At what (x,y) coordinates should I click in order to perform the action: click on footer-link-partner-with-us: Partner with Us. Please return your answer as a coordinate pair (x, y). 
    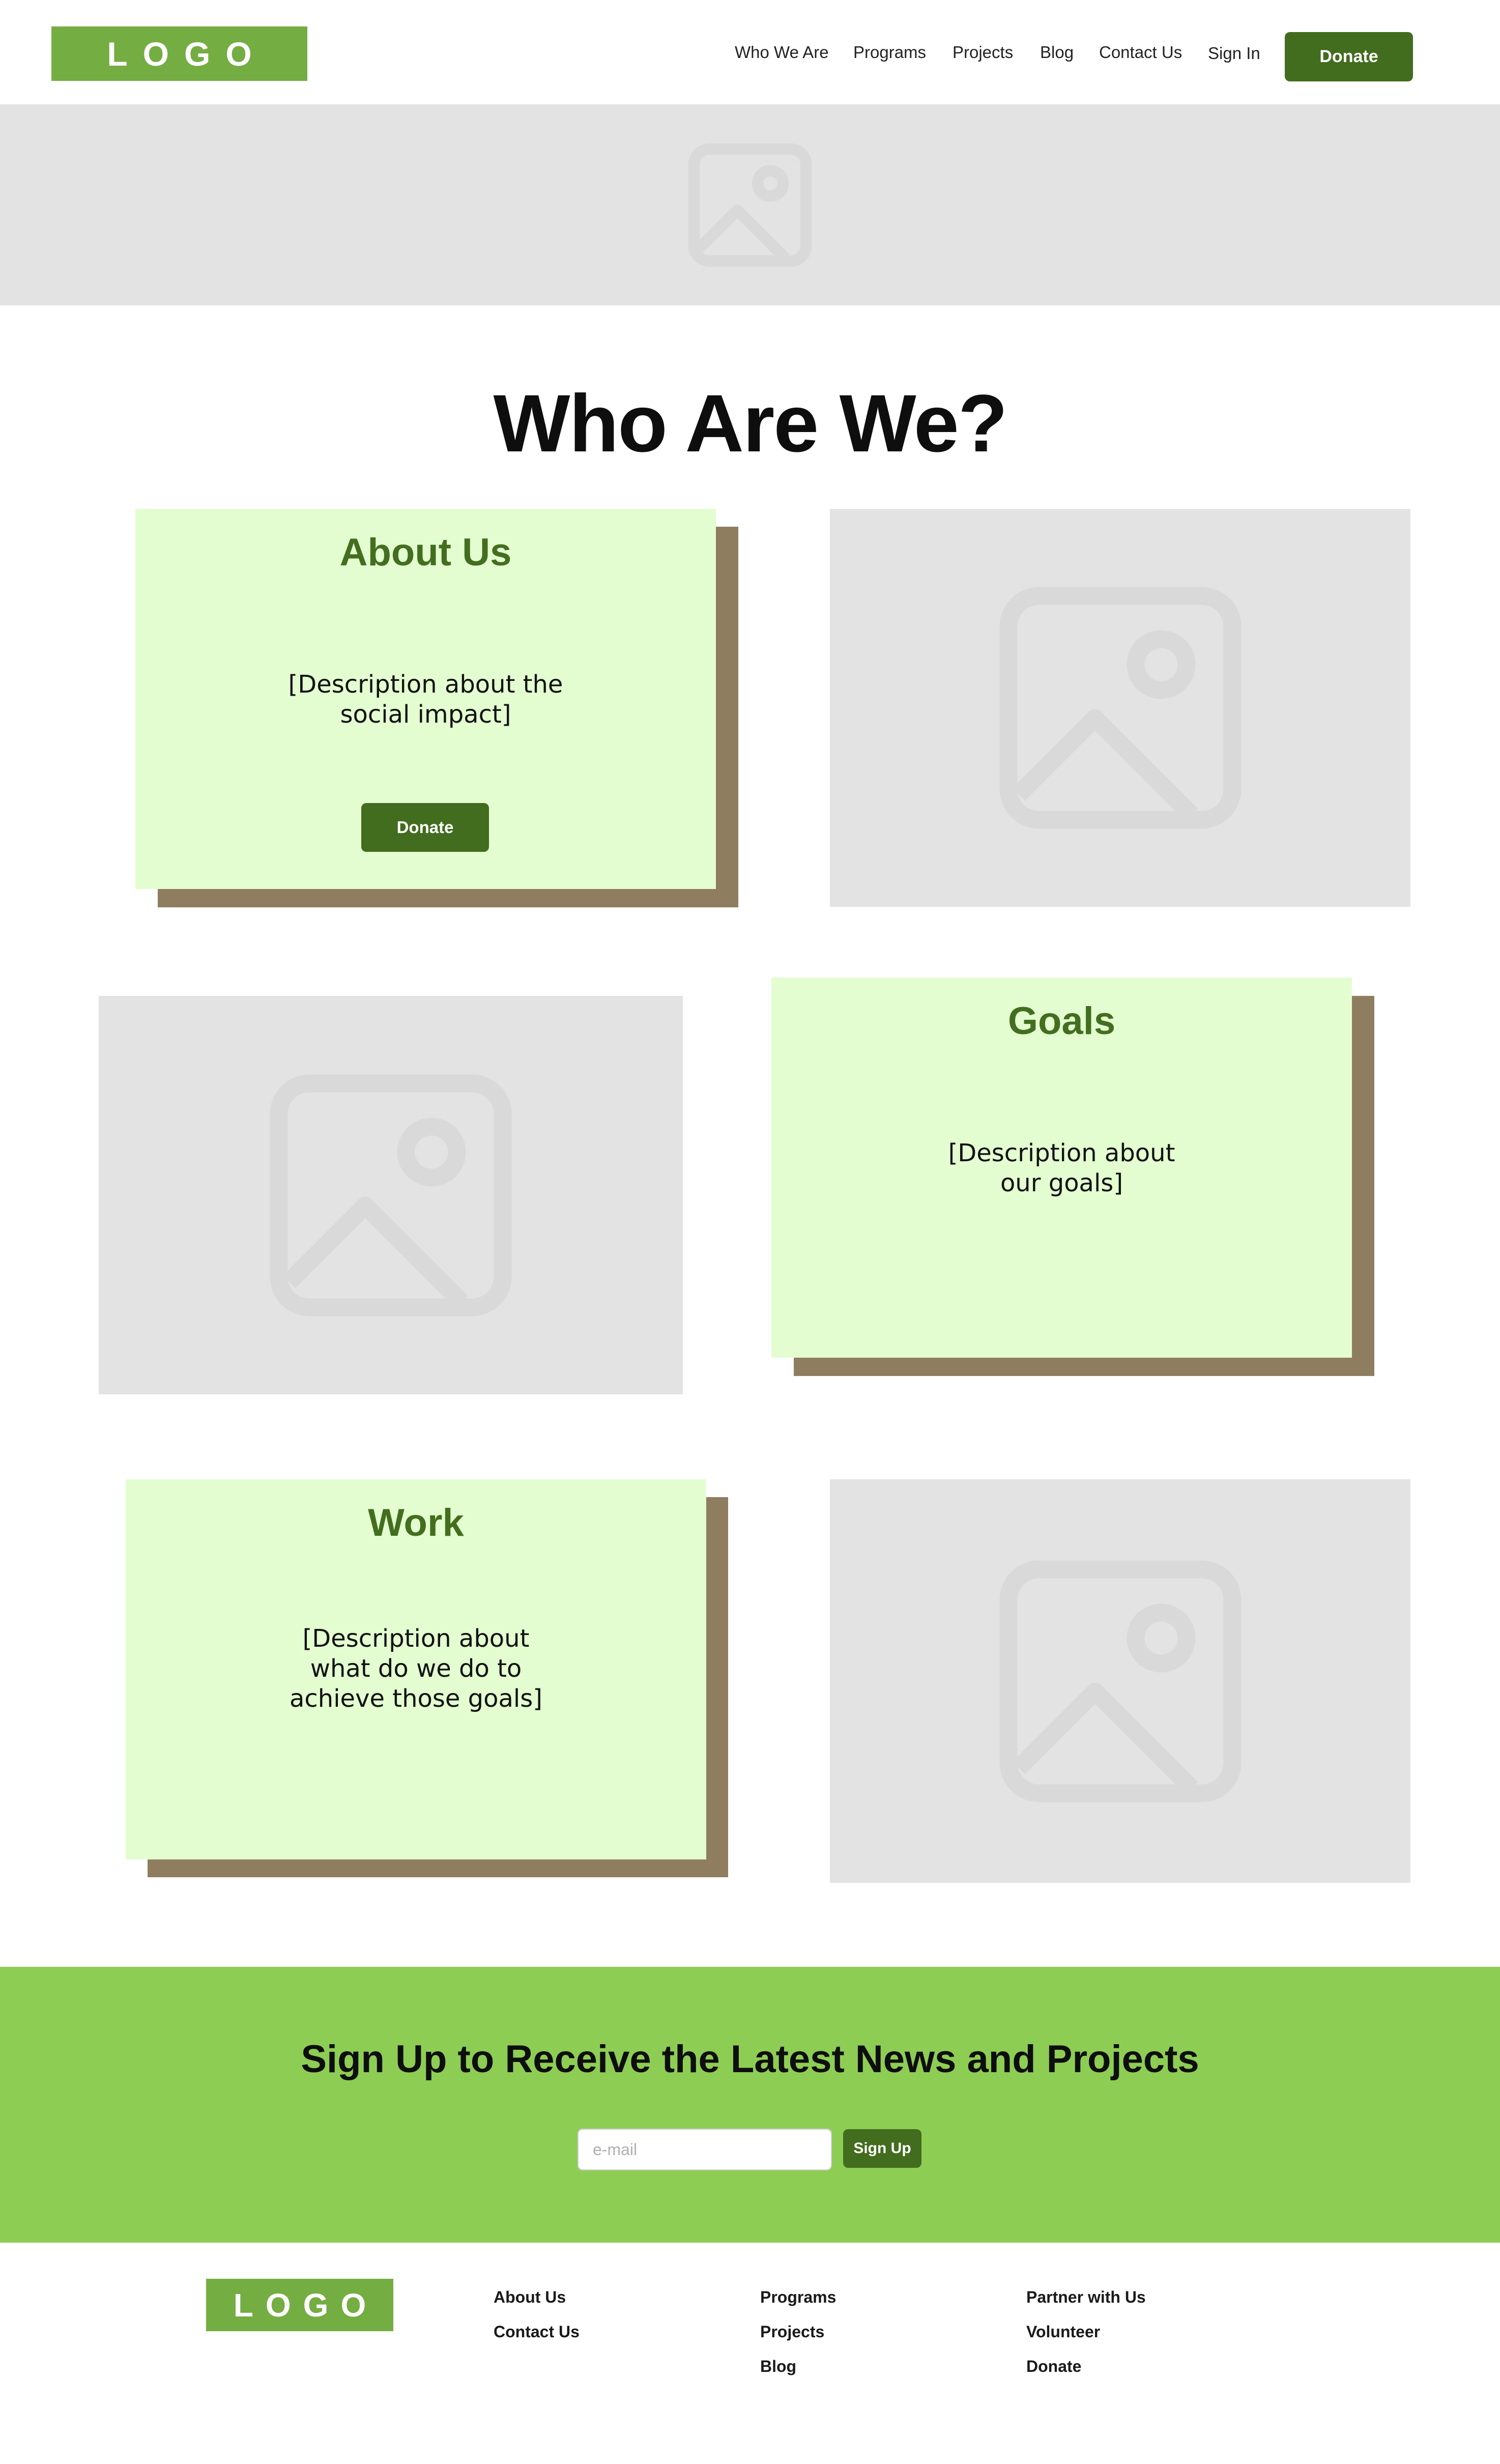
    Looking at the image, I should click on (1086, 2297).